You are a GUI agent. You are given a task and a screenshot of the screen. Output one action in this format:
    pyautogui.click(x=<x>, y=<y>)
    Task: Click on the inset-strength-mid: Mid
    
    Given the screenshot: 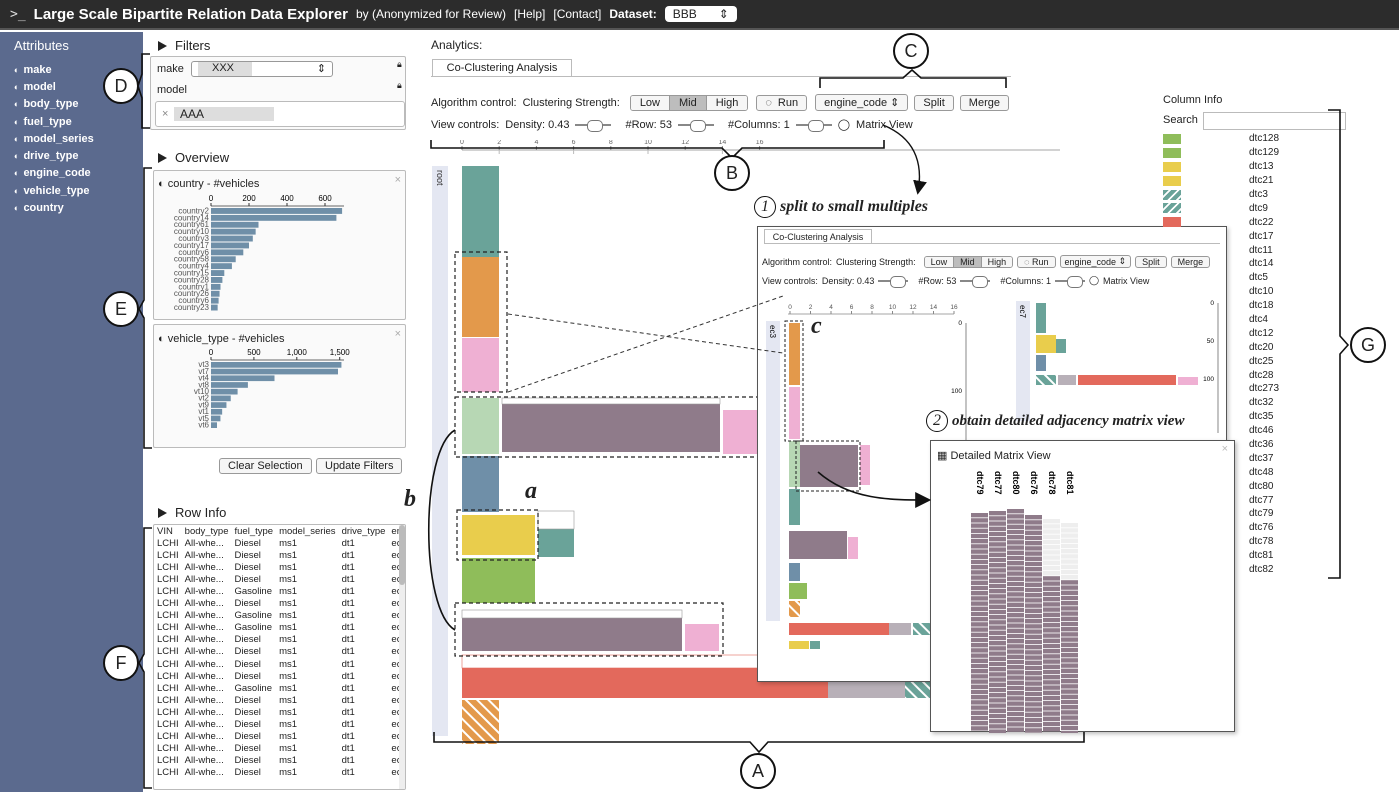 What is the action you would take?
    pyautogui.click(x=968, y=261)
    